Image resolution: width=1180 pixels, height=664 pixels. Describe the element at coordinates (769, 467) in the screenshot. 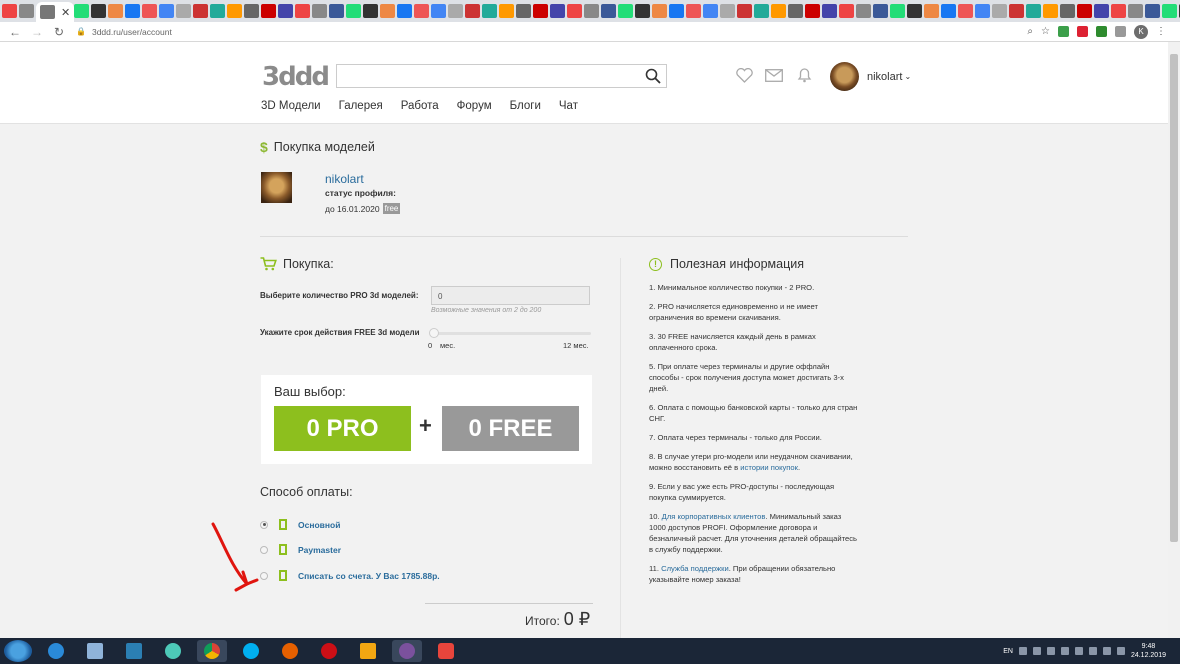

I see `info-item-link: истории покупок` at that location.